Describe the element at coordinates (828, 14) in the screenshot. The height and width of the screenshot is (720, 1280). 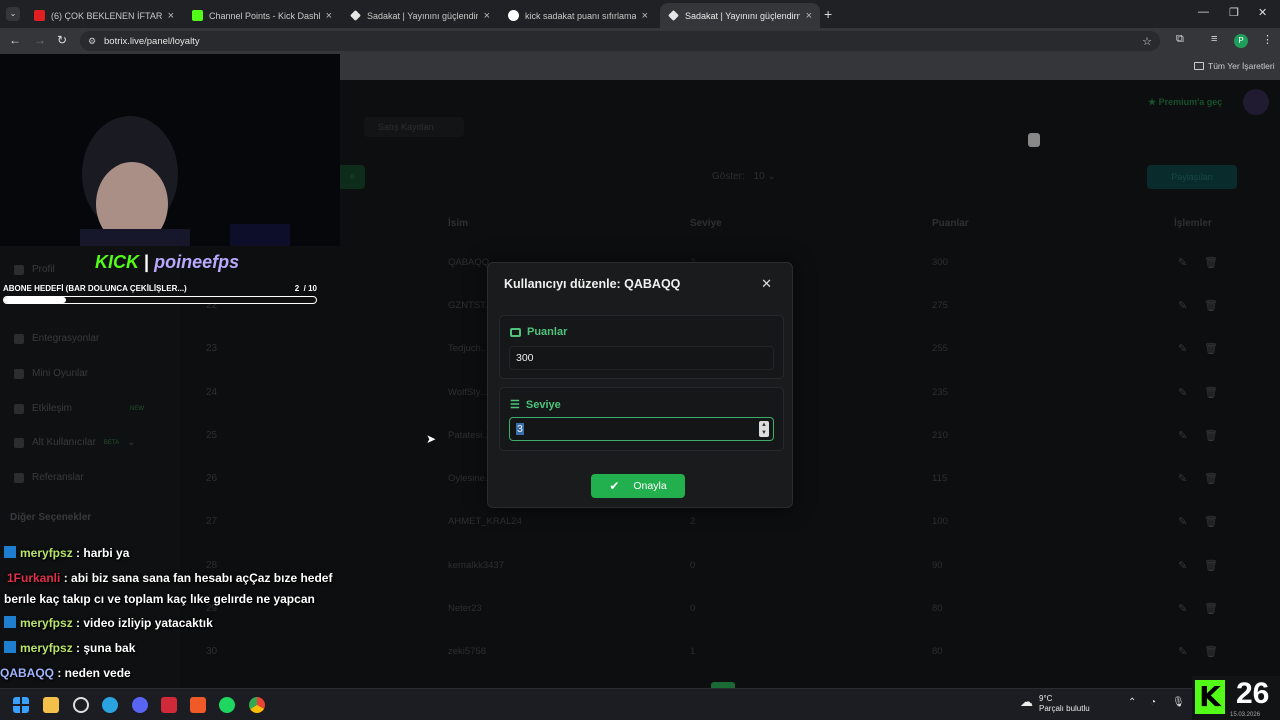
I see `new-tab-button: +` at that location.